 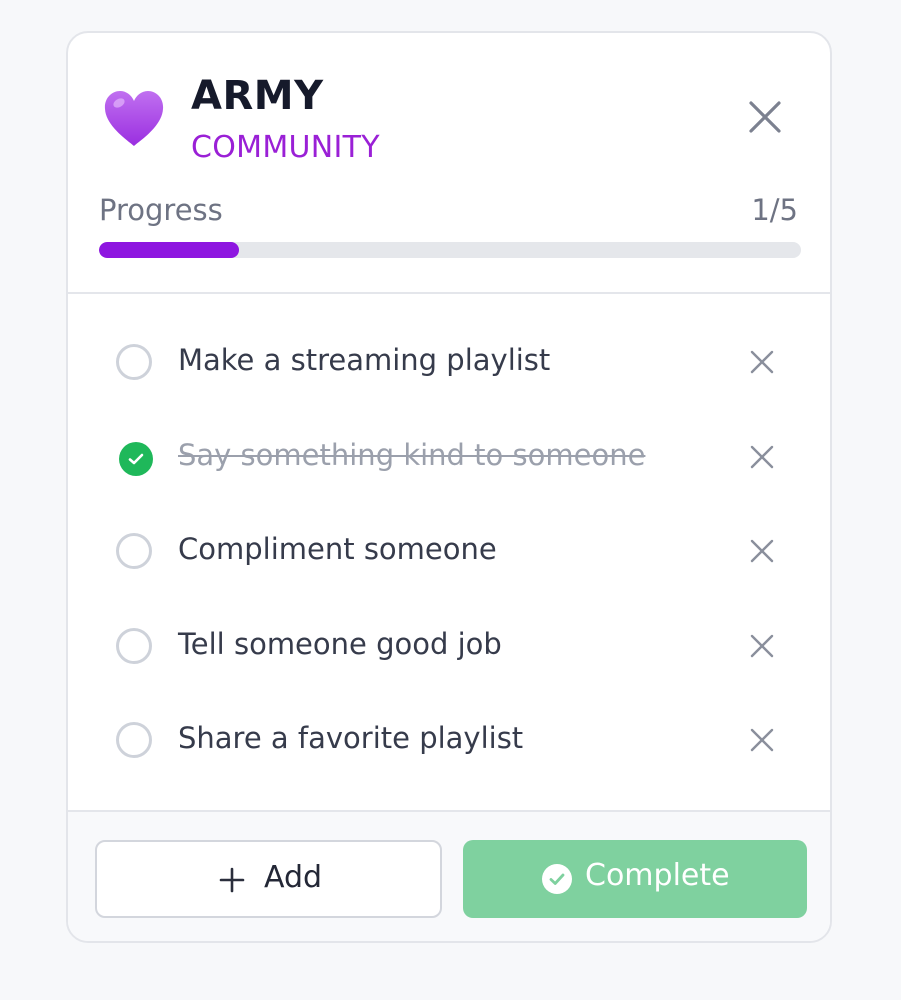 I want to click on progress-bar-fill, so click(x=169, y=250).